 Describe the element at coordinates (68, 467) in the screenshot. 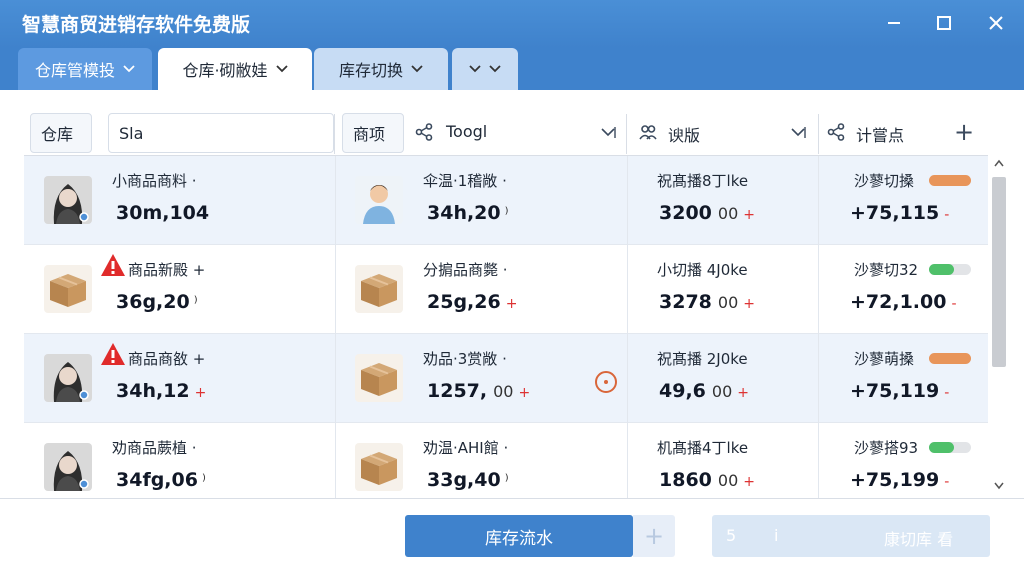

I see `woman-photo-icon` at that location.